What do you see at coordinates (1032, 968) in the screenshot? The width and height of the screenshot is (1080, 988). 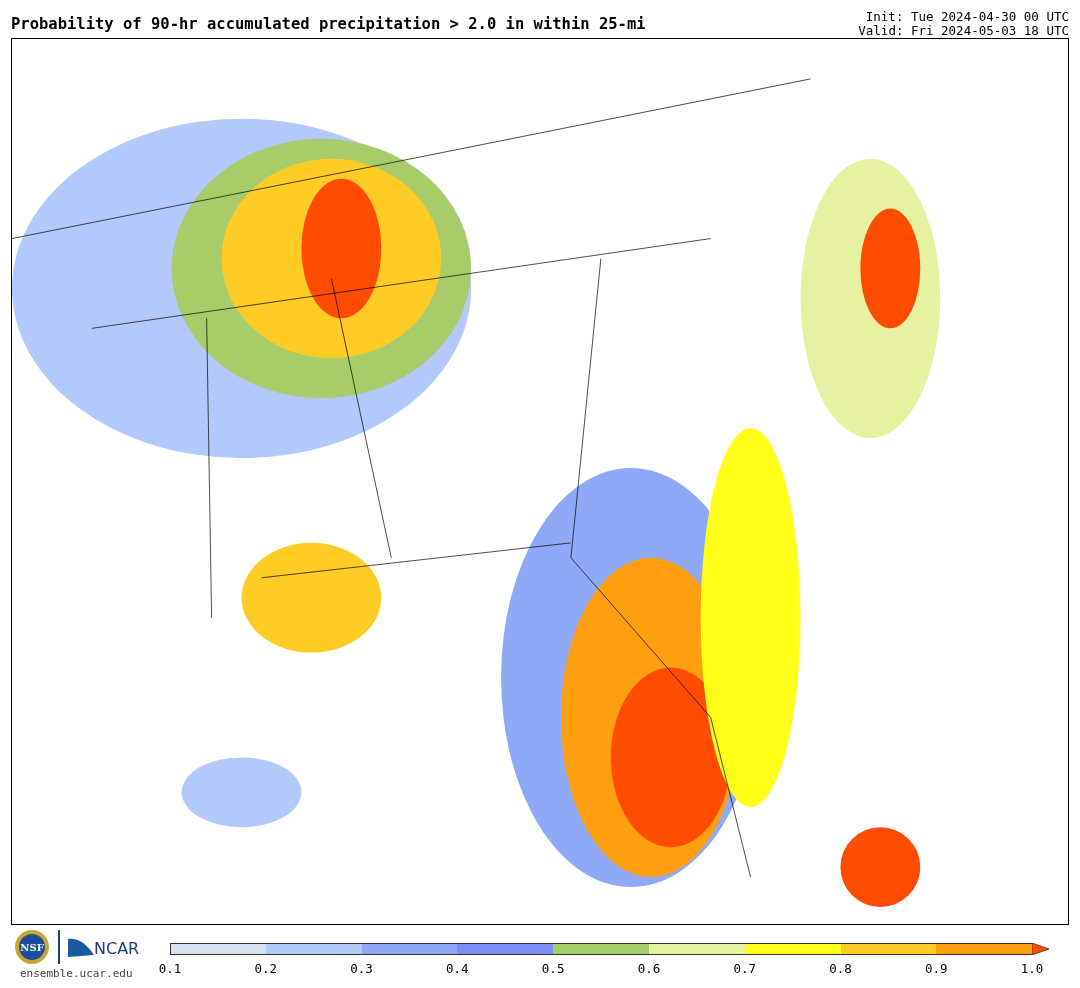 I see `legend-tick-label: 1.0` at bounding box center [1032, 968].